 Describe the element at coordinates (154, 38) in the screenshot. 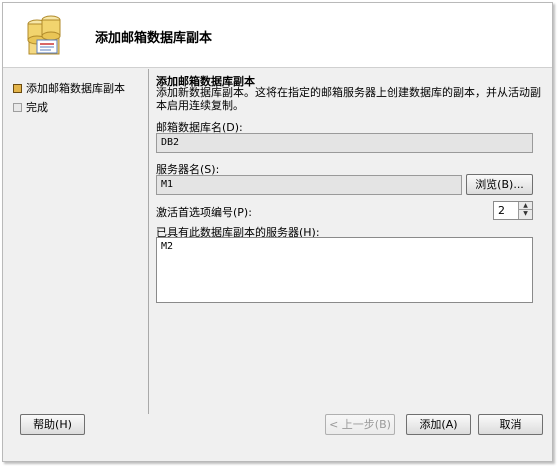

I see `wizard-title: 添加邮箱数据库副本` at that location.